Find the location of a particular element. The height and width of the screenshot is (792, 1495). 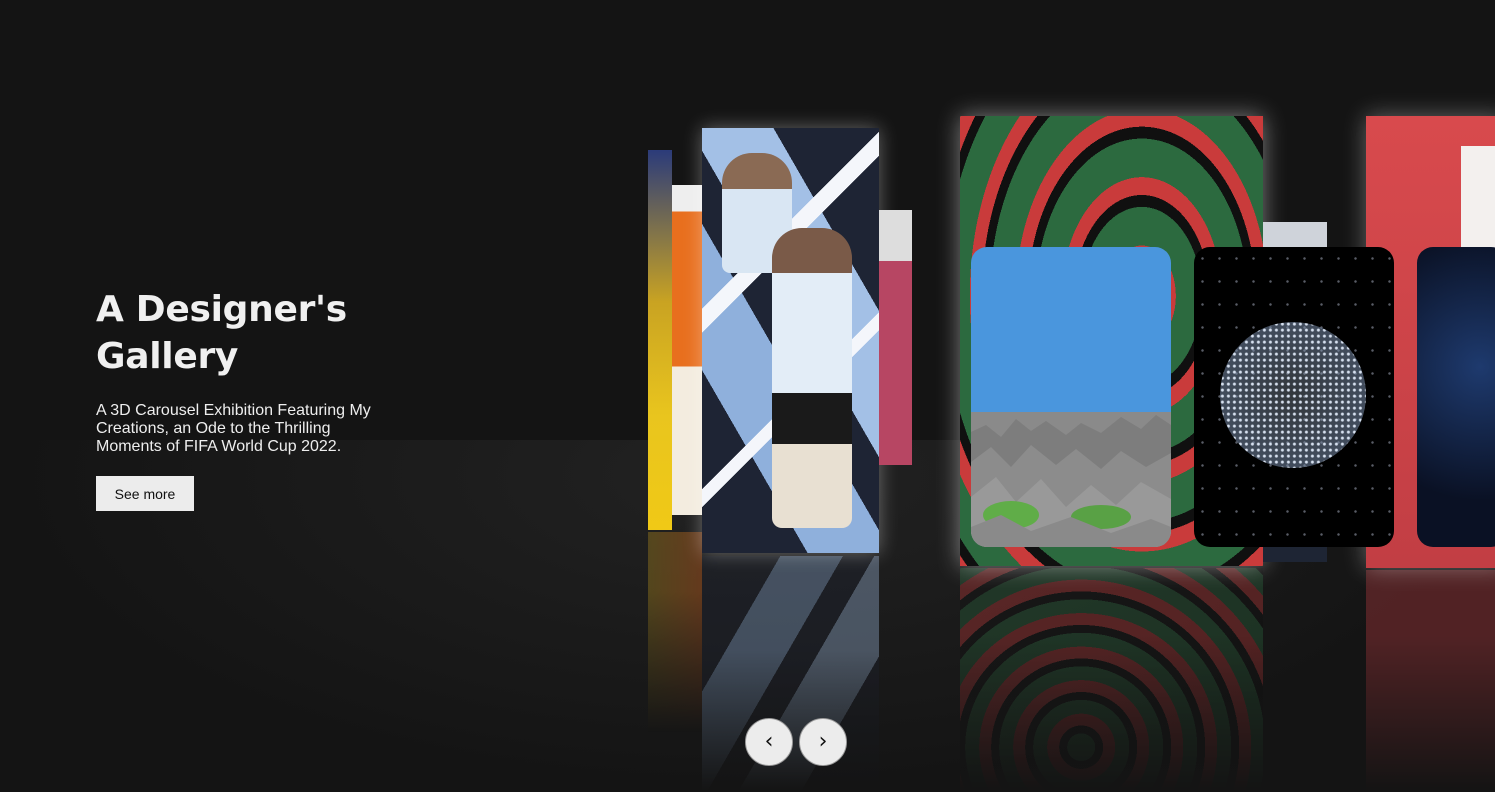

chevron-left-icon: ‹ is located at coordinates (769, 741).